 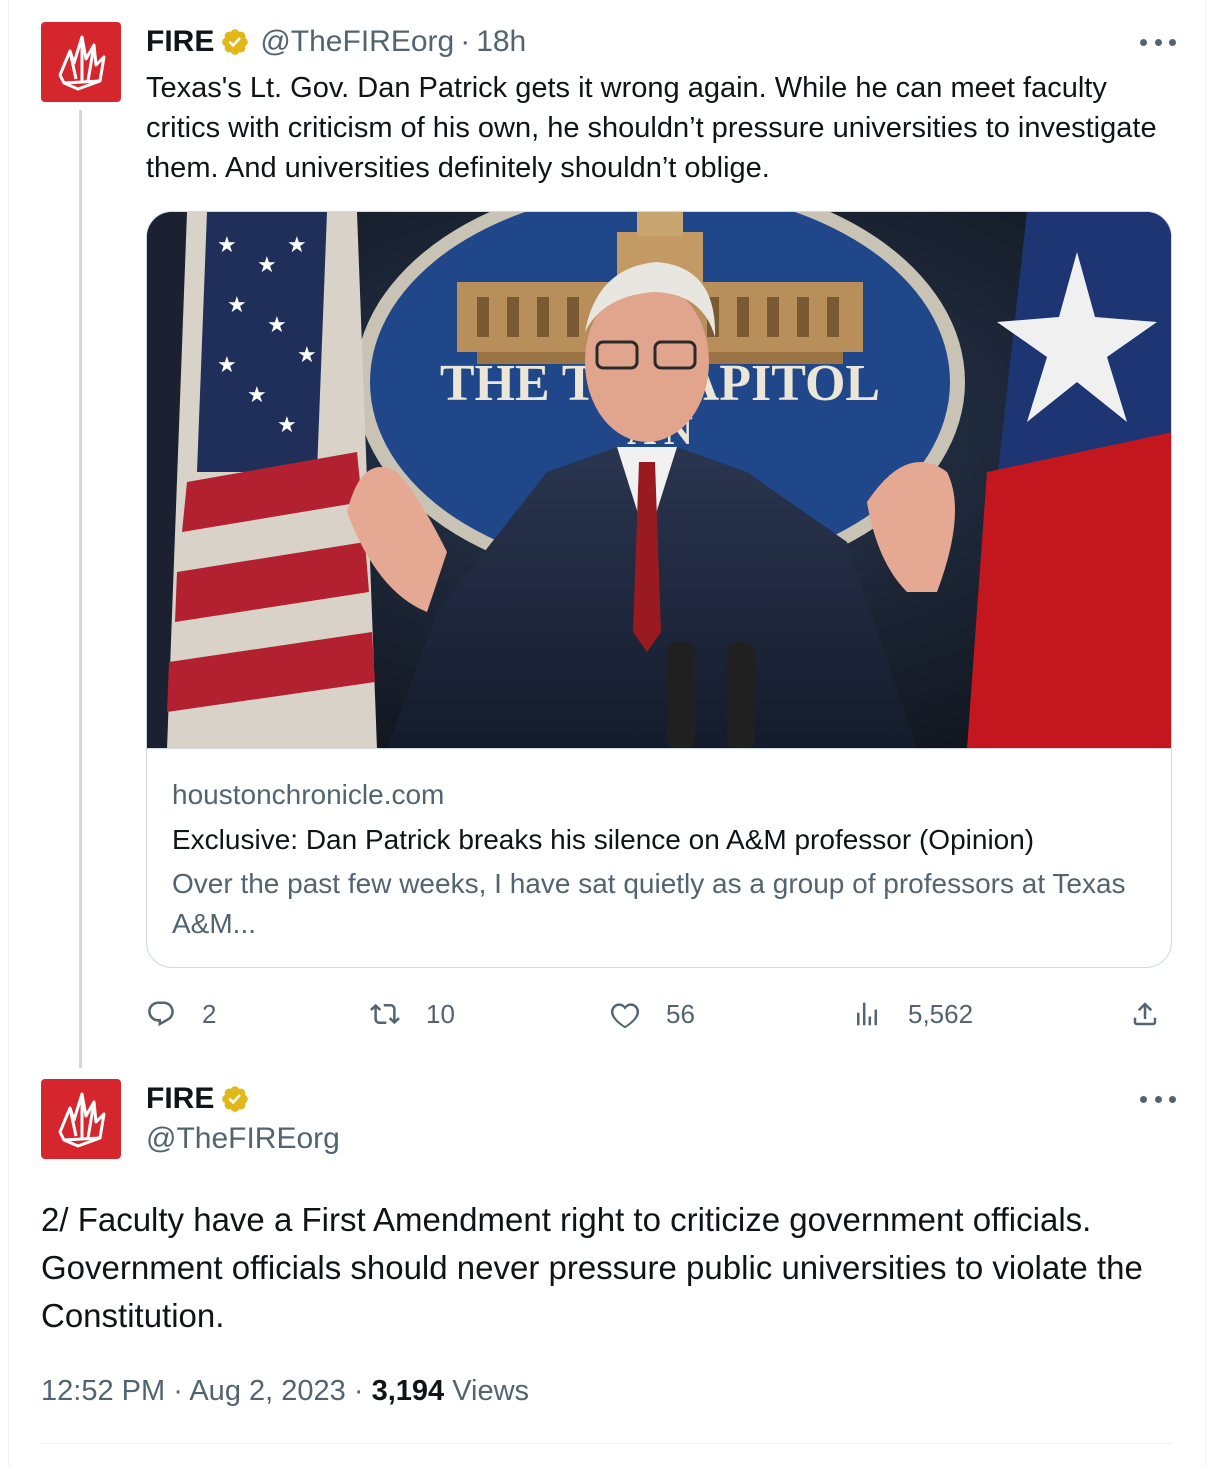 What do you see at coordinates (1158, 1014) in the screenshot?
I see `share-button` at bounding box center [1158, 1014].